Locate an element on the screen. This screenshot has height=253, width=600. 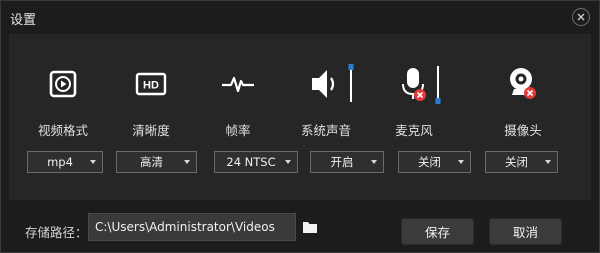
svg-text: HD is located at coordinates (151, 86).